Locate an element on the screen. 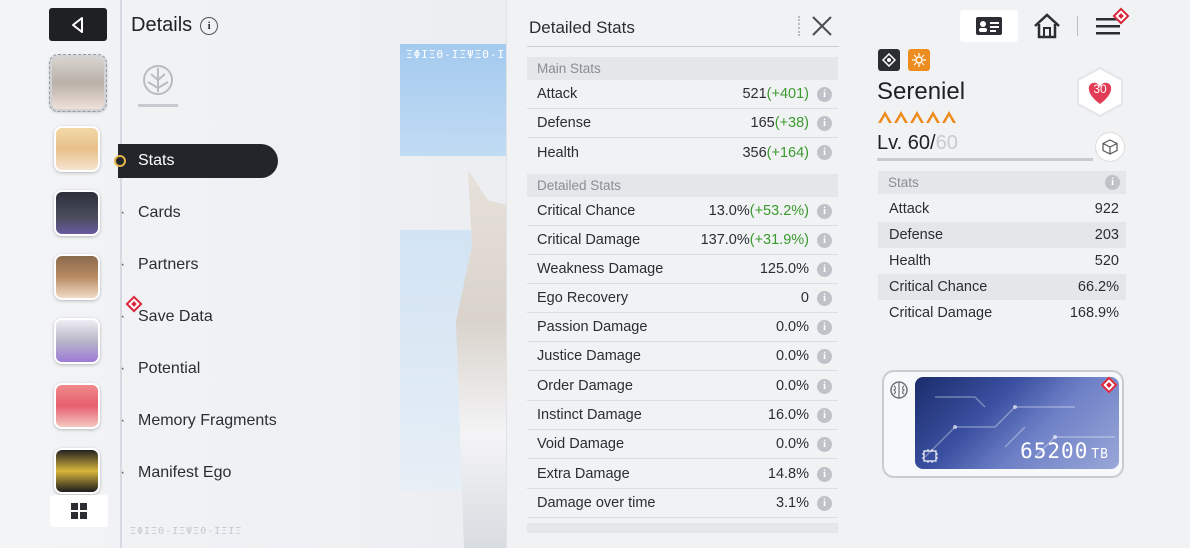 The height and width of the screenshot is (548, 1190). summary-stats-header: Stats i is located at coordinates (1002, 182).